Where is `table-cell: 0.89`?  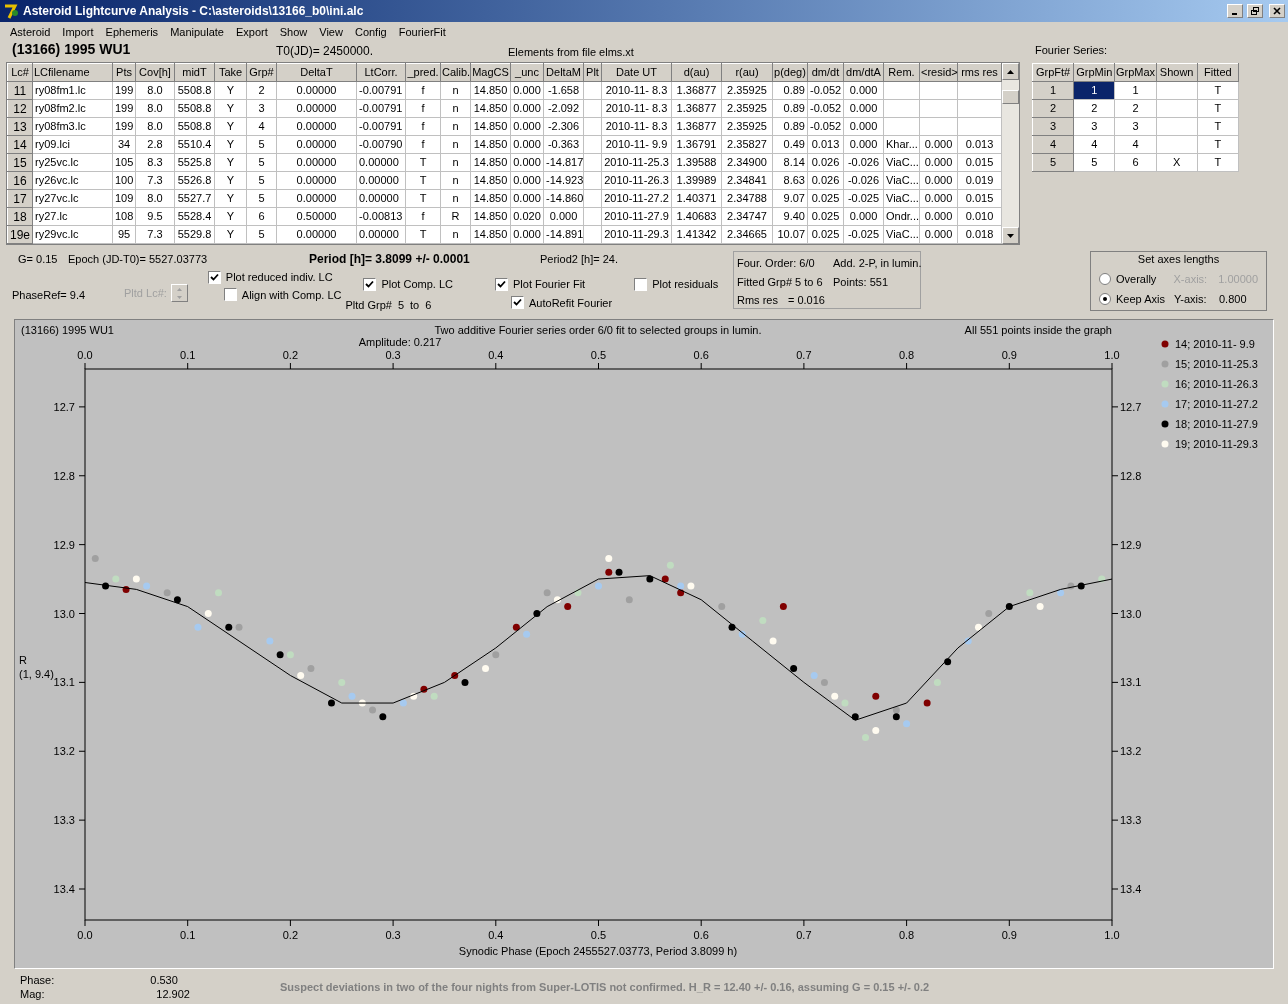
table-cell: 0.89 is located at coordinates (790, 126).